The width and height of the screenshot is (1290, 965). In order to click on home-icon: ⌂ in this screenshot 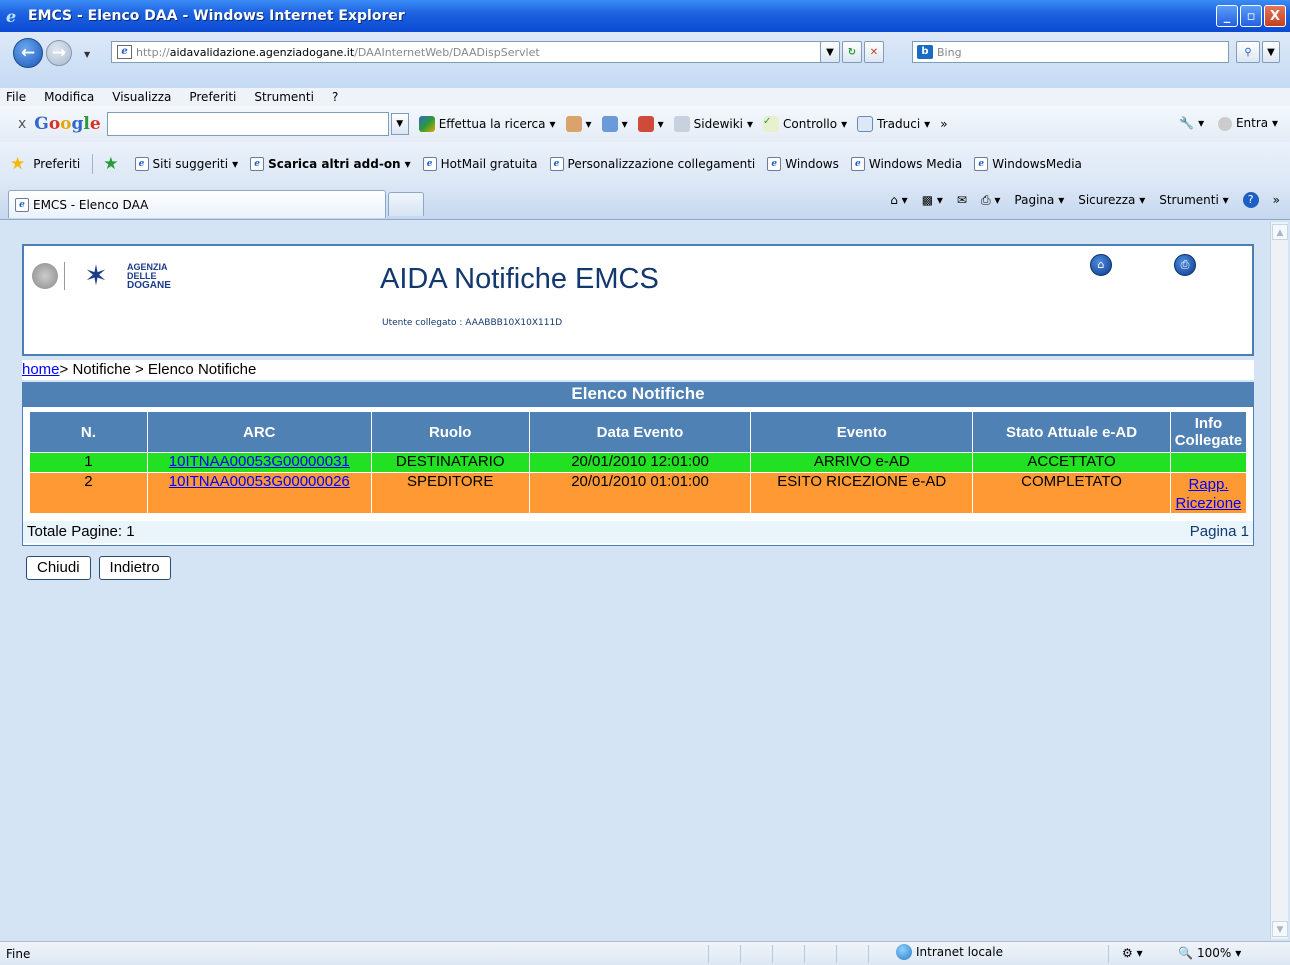, I will do `click(1101, 265)`.